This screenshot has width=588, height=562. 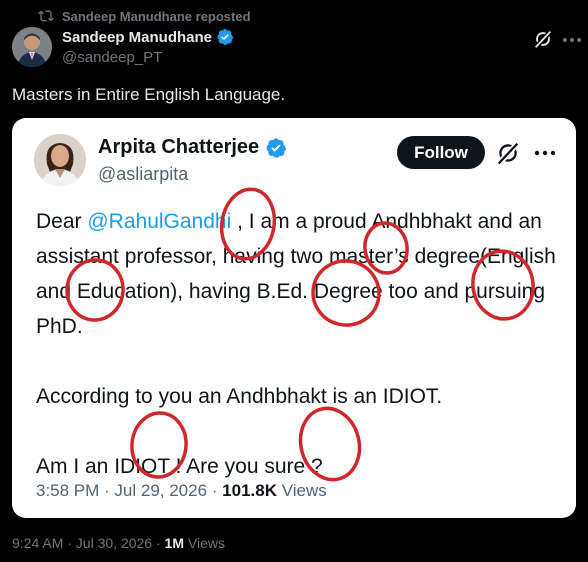 What do you see at coordinates (441, 152) in the screenshot?
I see `follow-button: Follow` at bounding box center [441, 152].